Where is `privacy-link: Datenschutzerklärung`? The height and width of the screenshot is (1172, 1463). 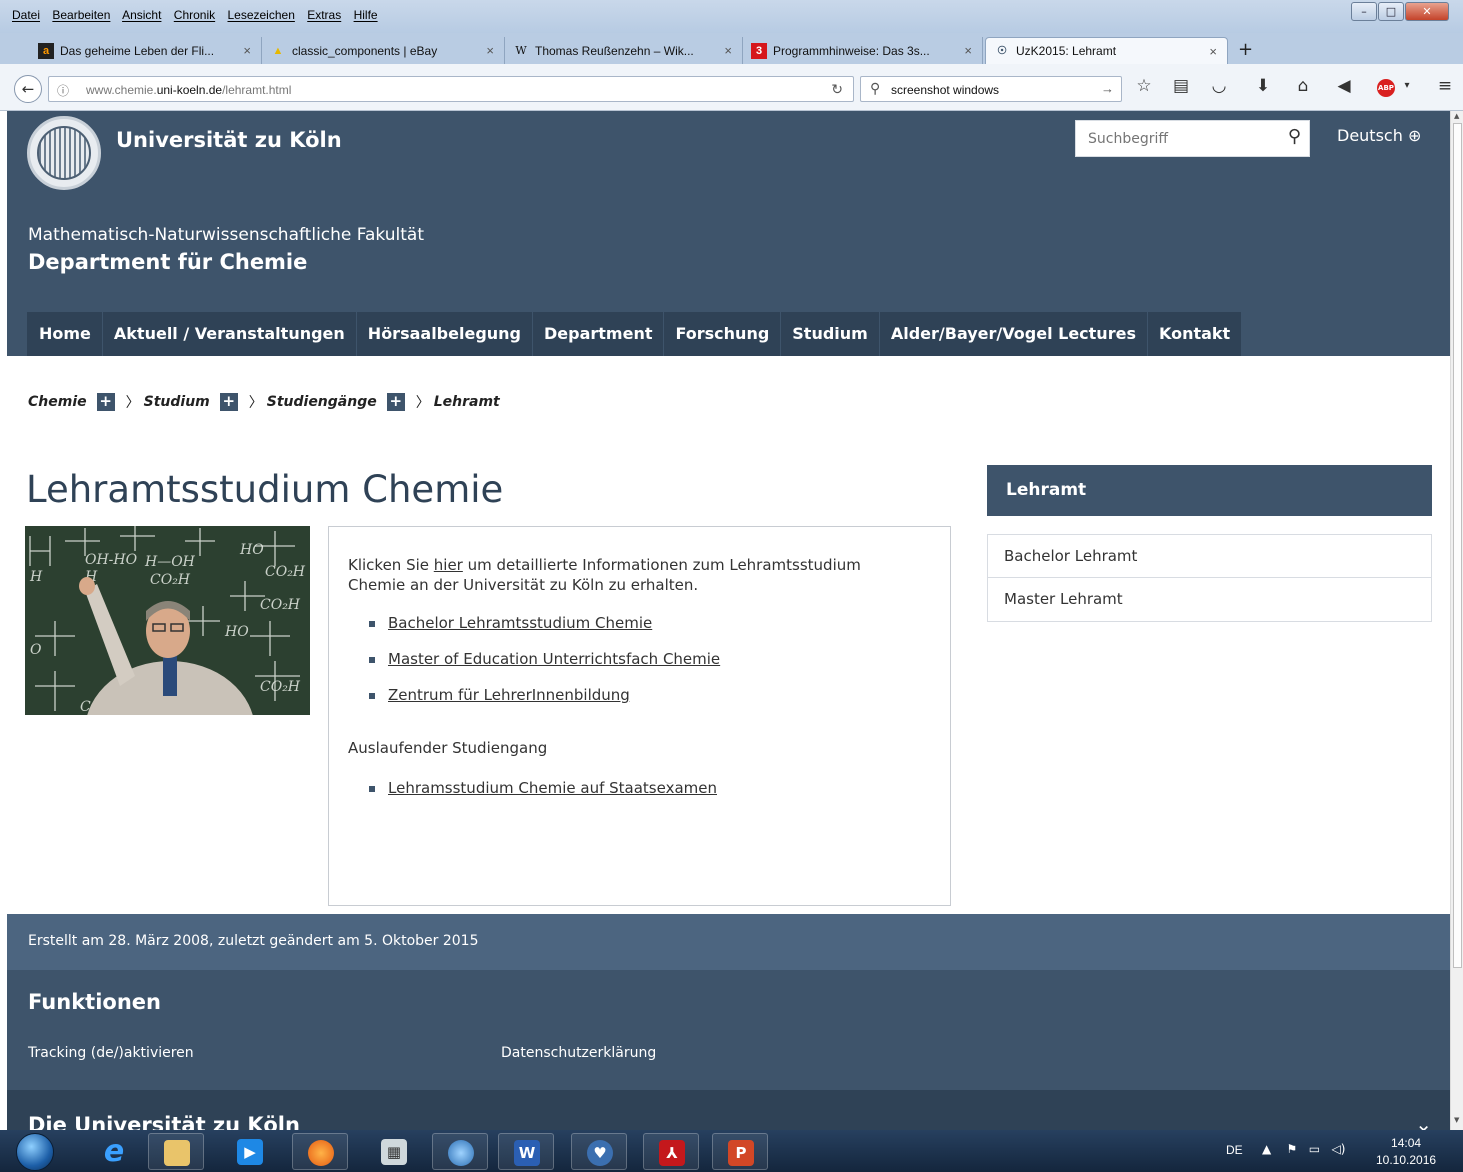
privacy-link: Datenschutzerklärung is located at coordinates (578, 1053).